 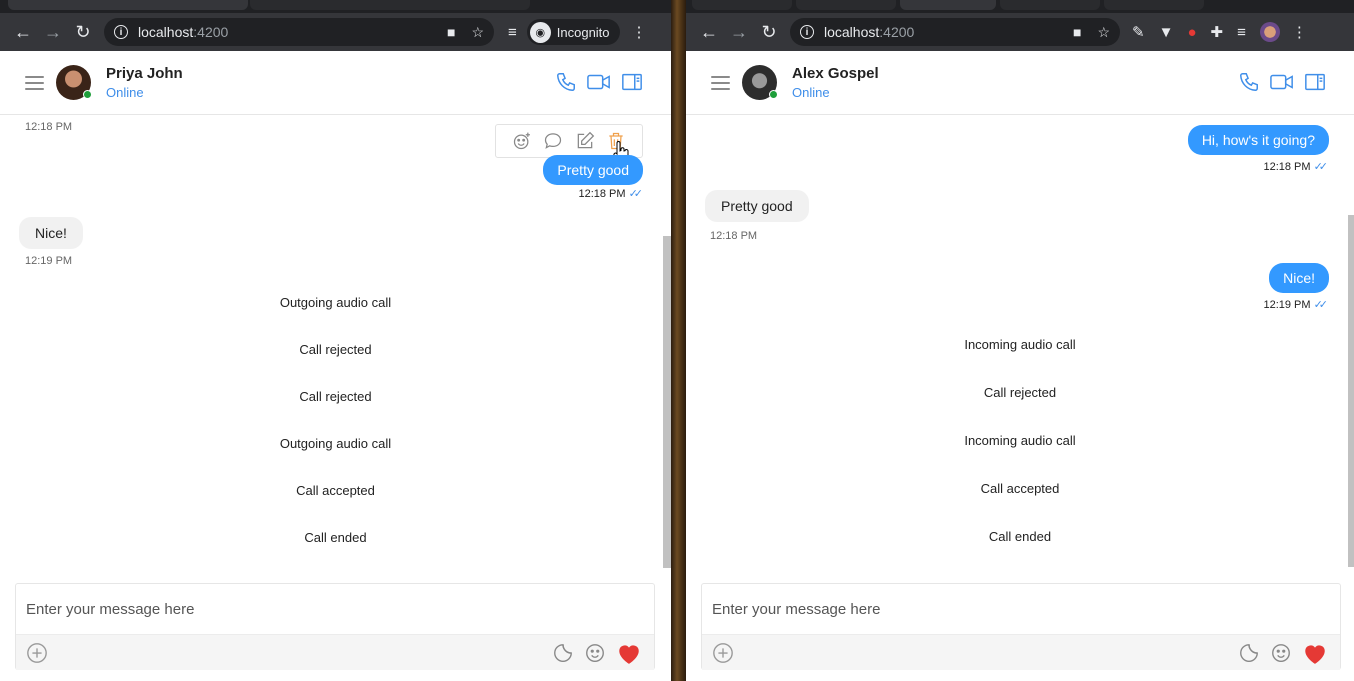 What do you see at coordinates (335, 302) in the screenshot?
I see `call-log-item: Outgoing audio call` at bounding box center [335, 302].